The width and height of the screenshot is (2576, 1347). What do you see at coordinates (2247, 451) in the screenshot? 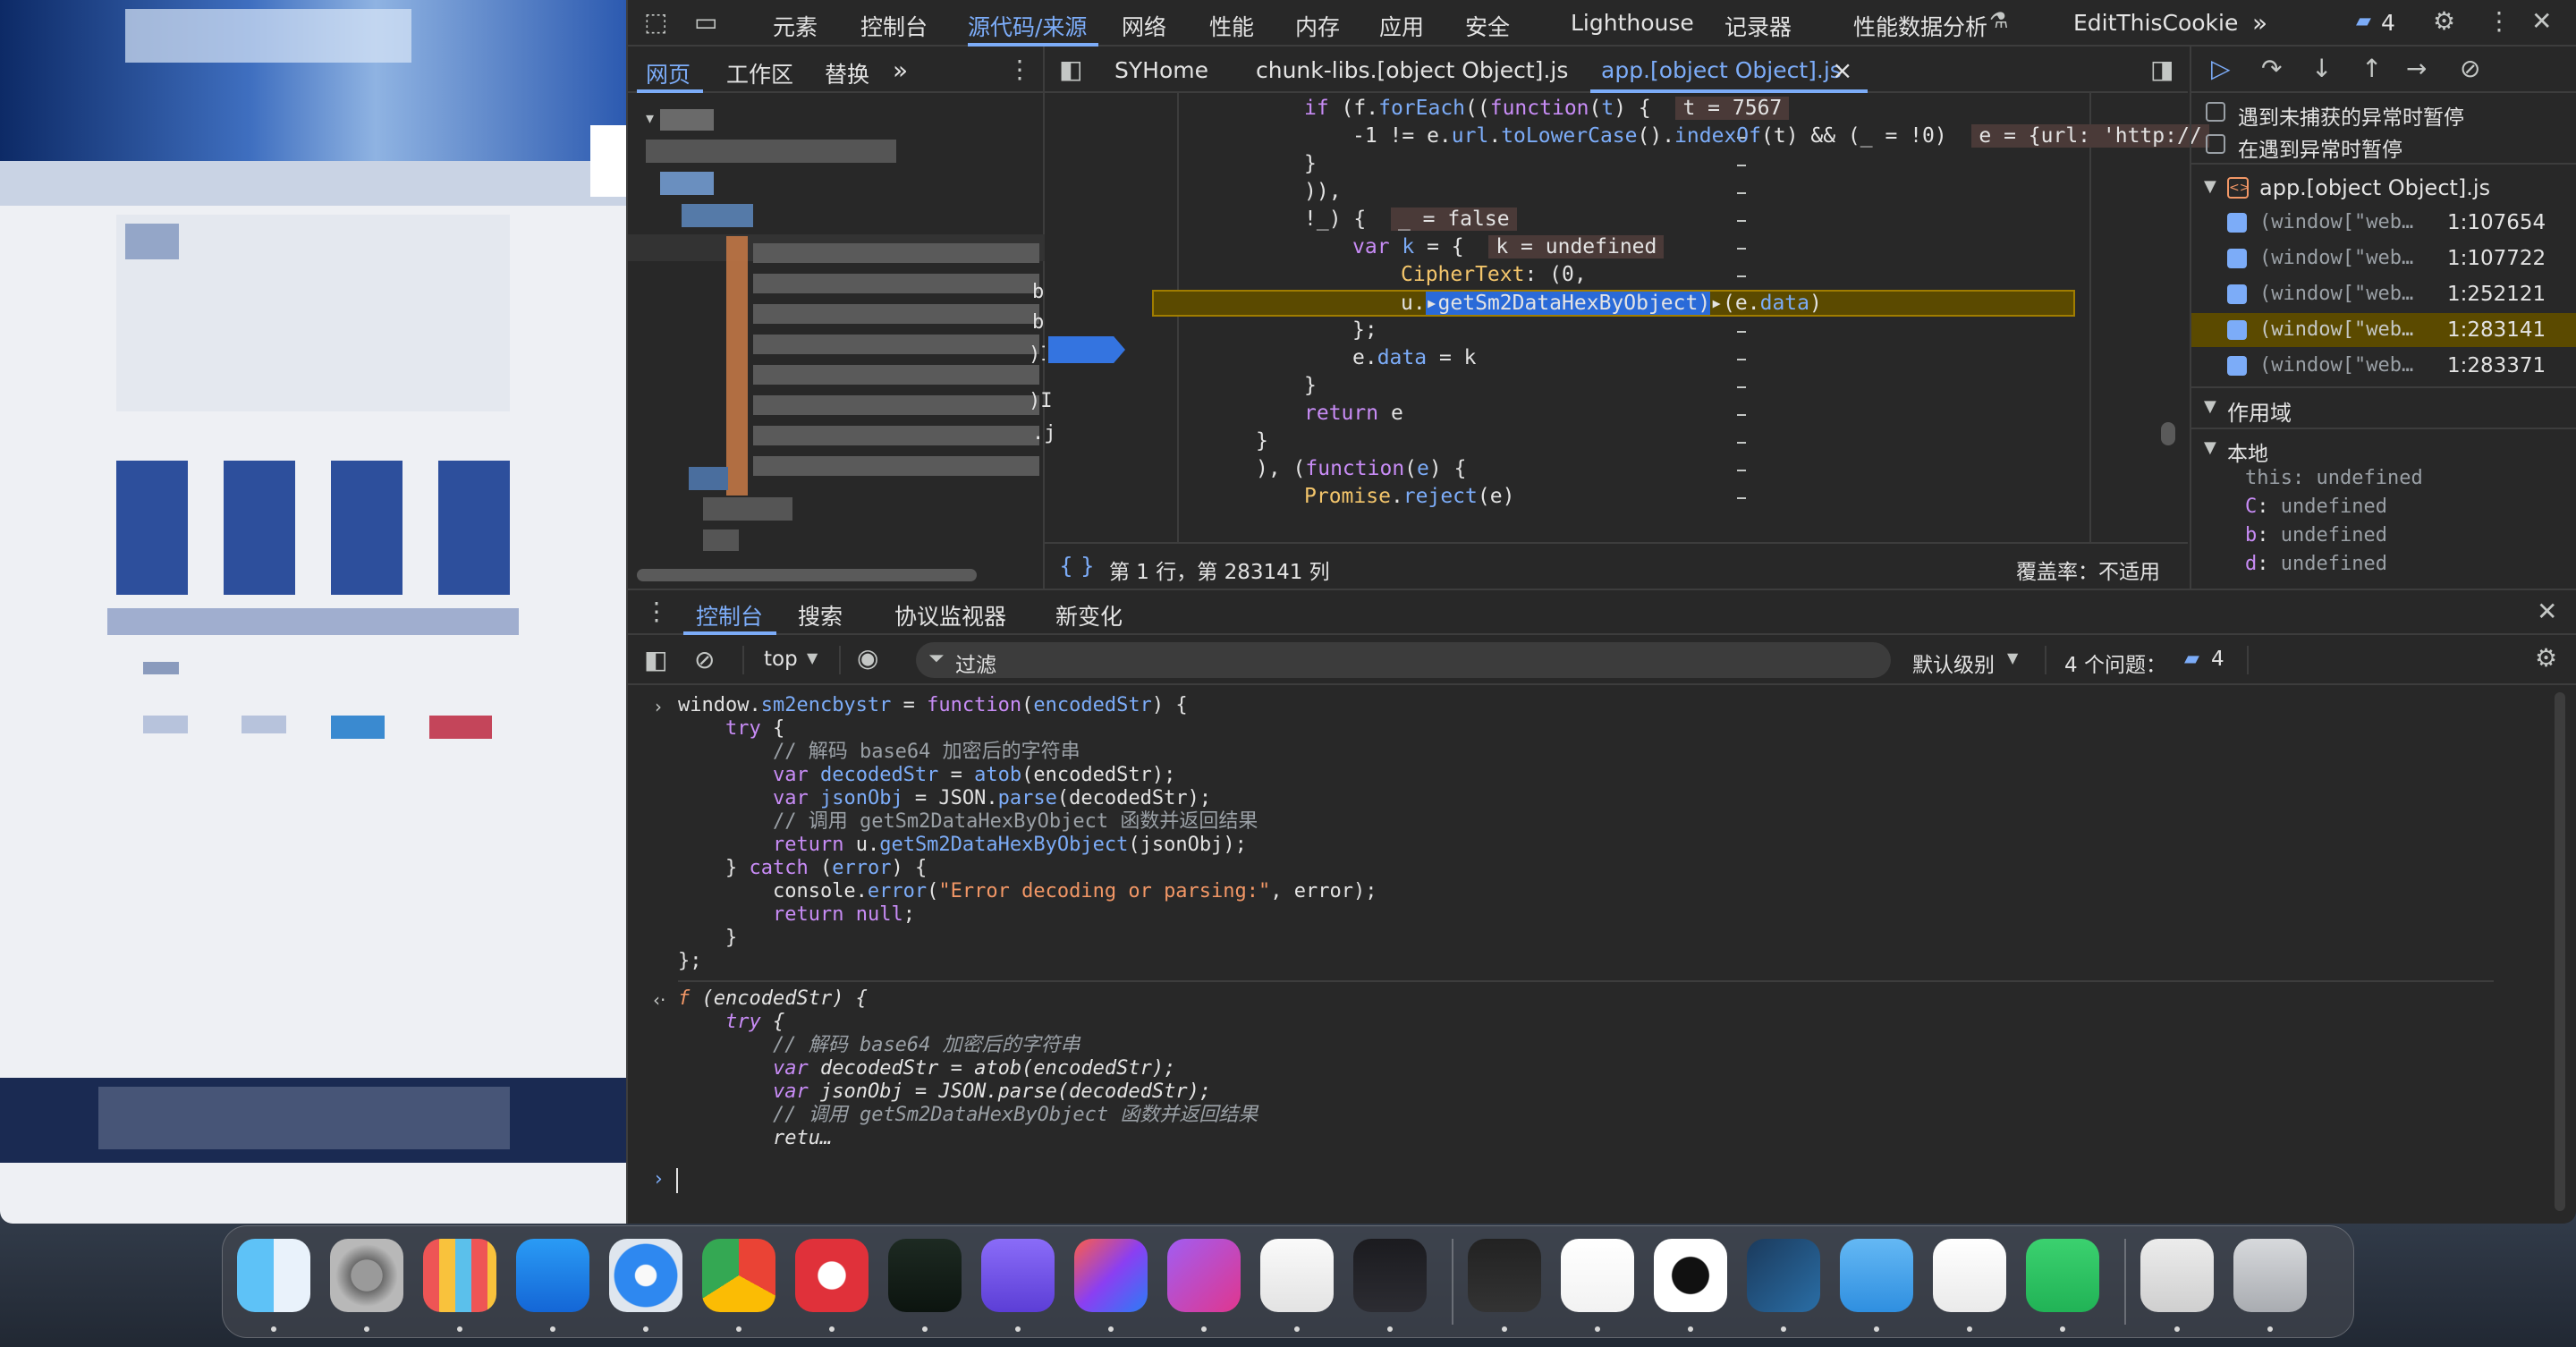
I see `local-scope-title: 本地` at bounding box center [2247, 451].